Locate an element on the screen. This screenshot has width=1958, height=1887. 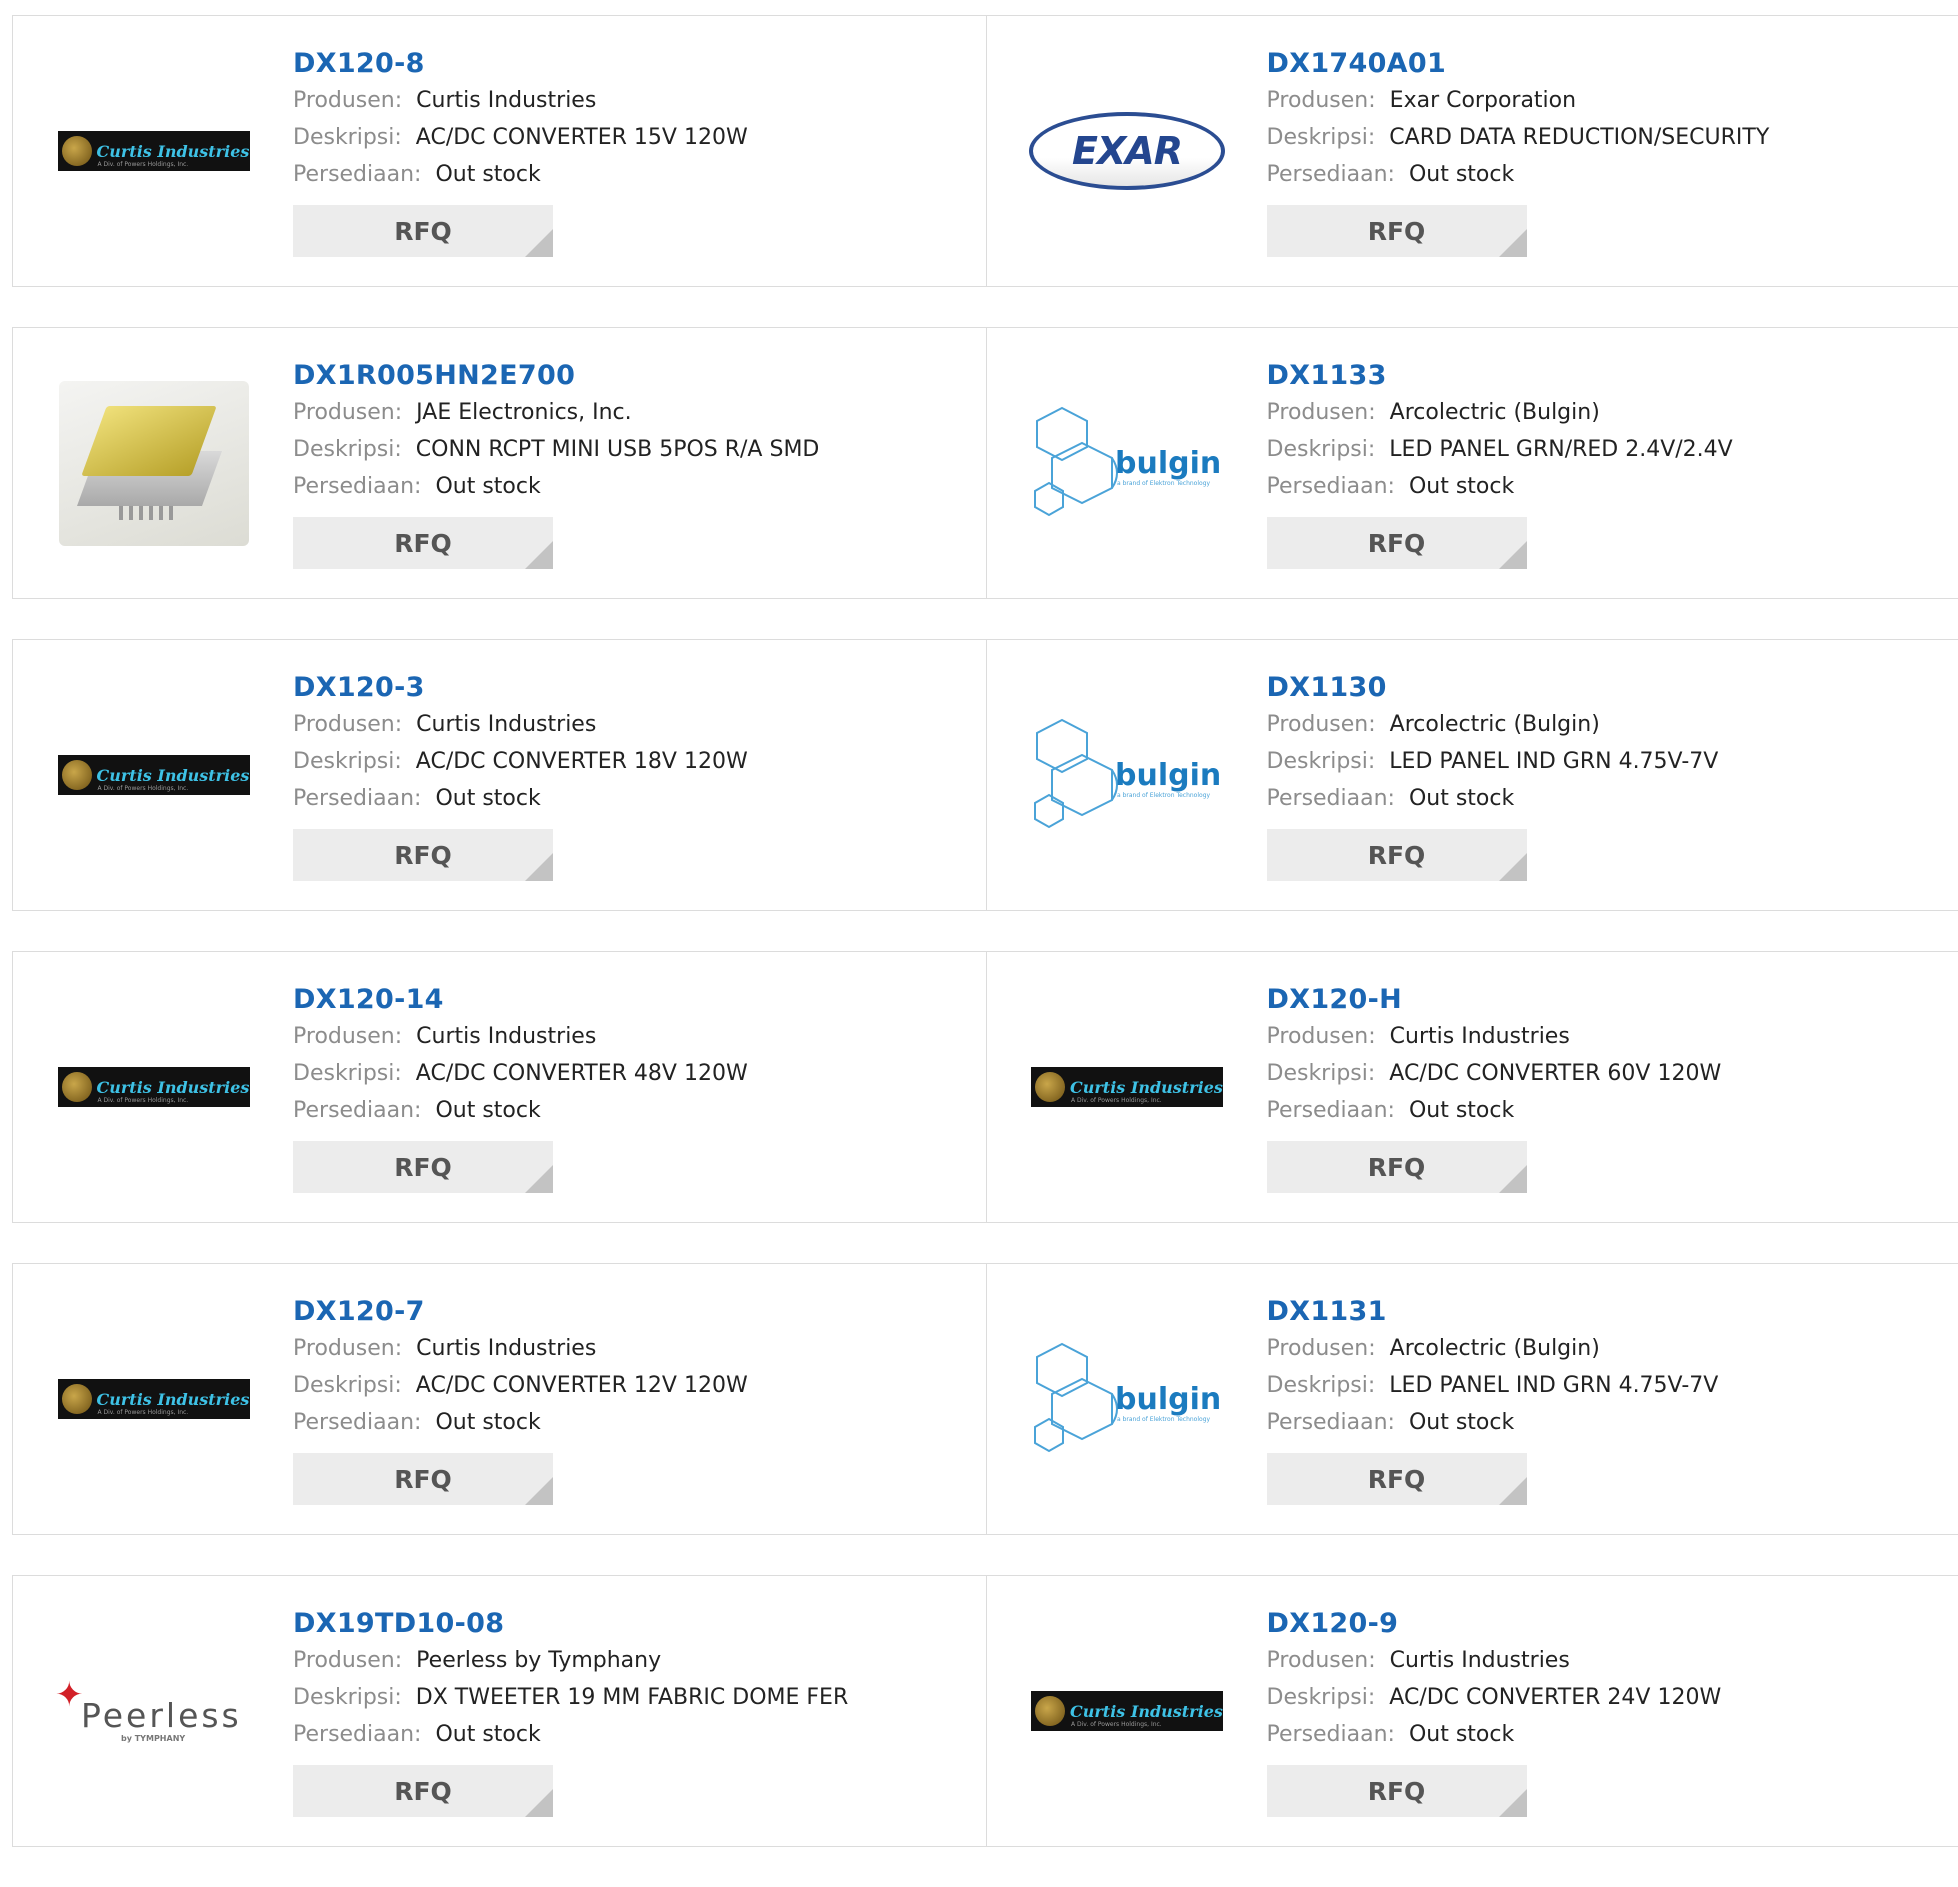
description-field: Deskripsi:CARD DATA REDUCTION/SECURITY is located at coordinates (1518, 137).